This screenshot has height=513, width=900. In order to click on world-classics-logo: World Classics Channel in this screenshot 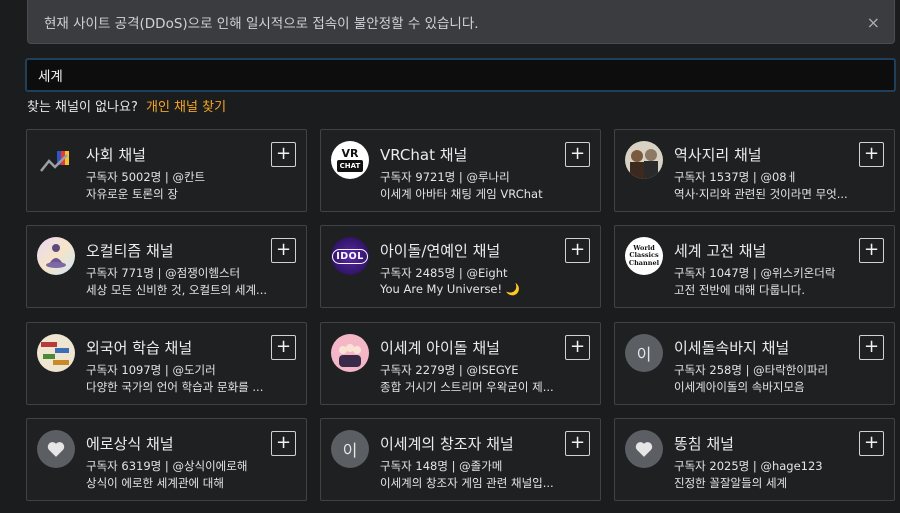, I will do `click(644, 256)`.